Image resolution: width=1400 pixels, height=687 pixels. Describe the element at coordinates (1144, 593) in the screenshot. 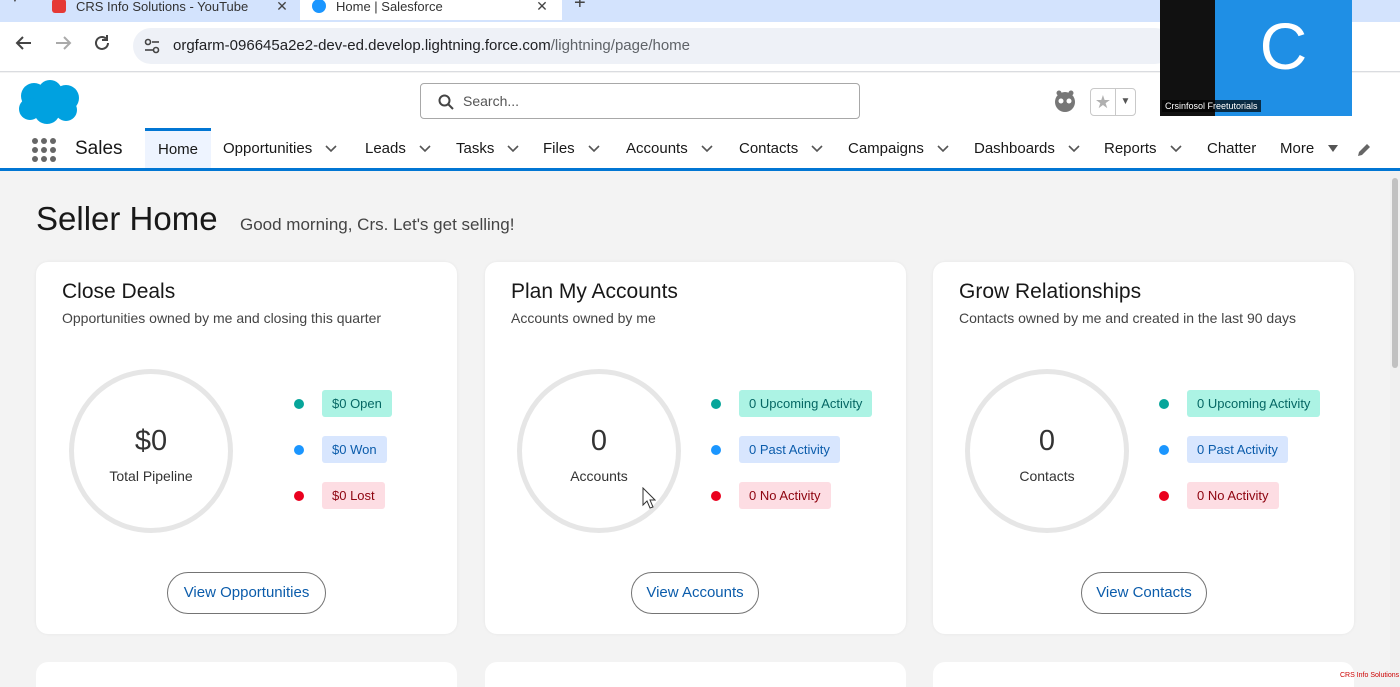

I see `view-contacts-button: View Contacts` at that location.